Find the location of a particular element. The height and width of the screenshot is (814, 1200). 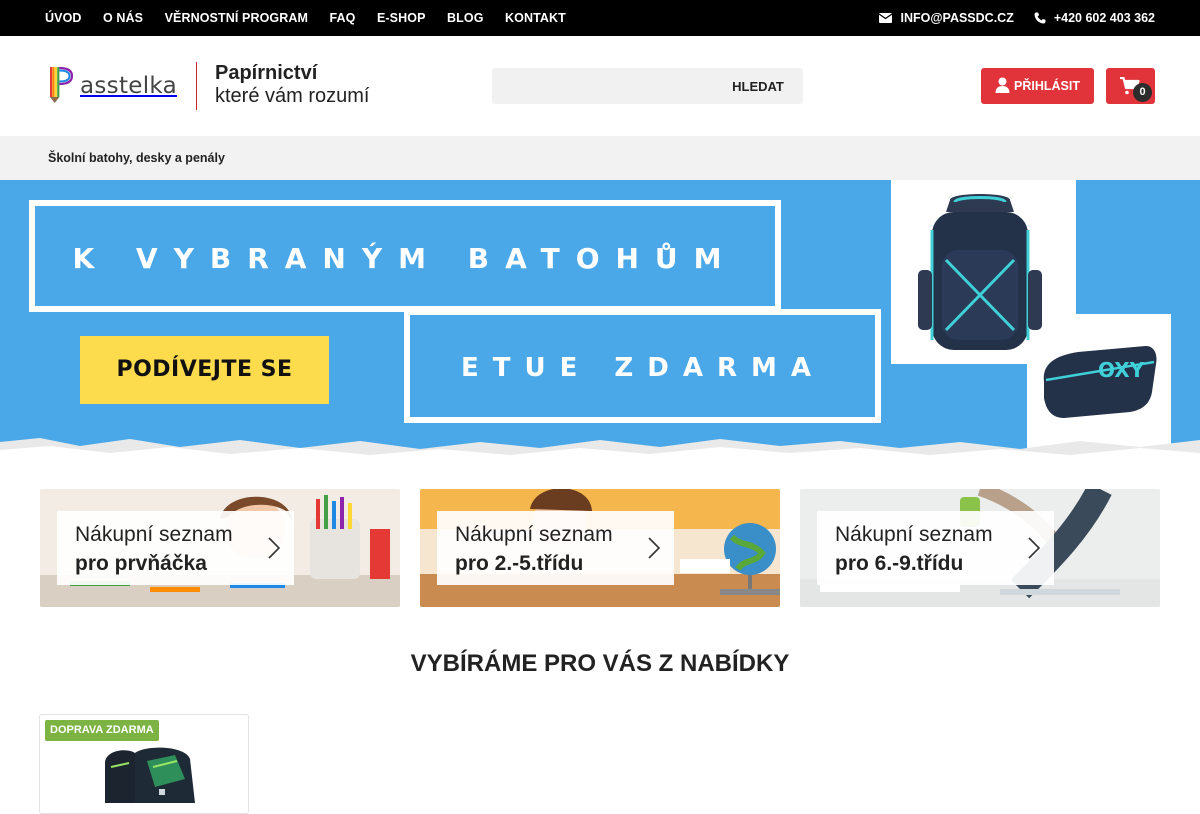

logo-text: asstelka is located at coordinates (129, 86).